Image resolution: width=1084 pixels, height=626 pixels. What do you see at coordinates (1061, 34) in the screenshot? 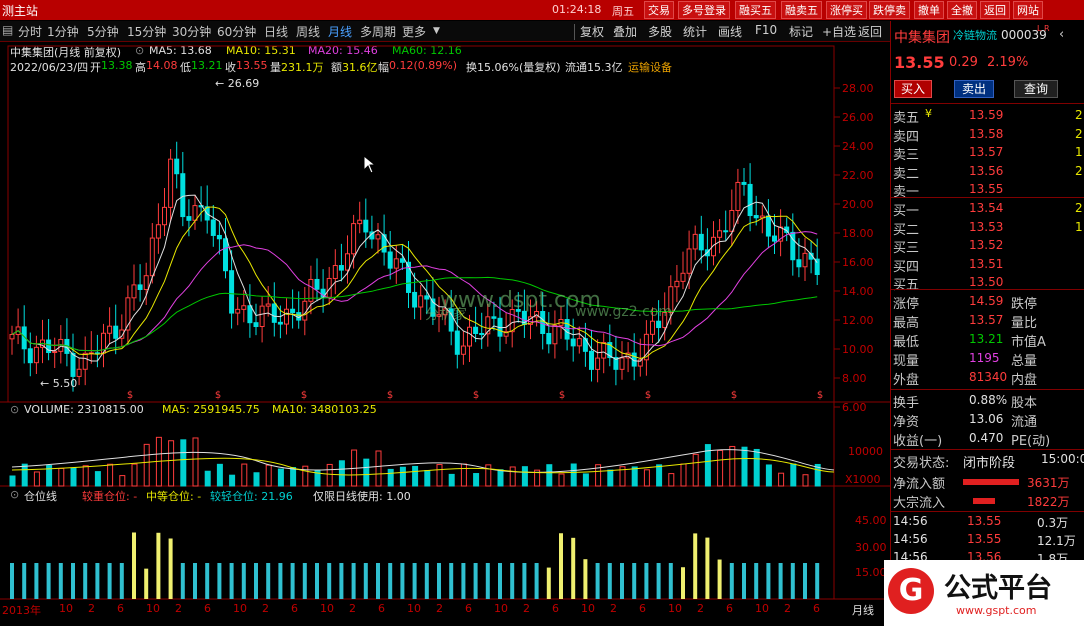
I see `collapse-chevron-icon: ‹` at bounding box center [1061, 34].